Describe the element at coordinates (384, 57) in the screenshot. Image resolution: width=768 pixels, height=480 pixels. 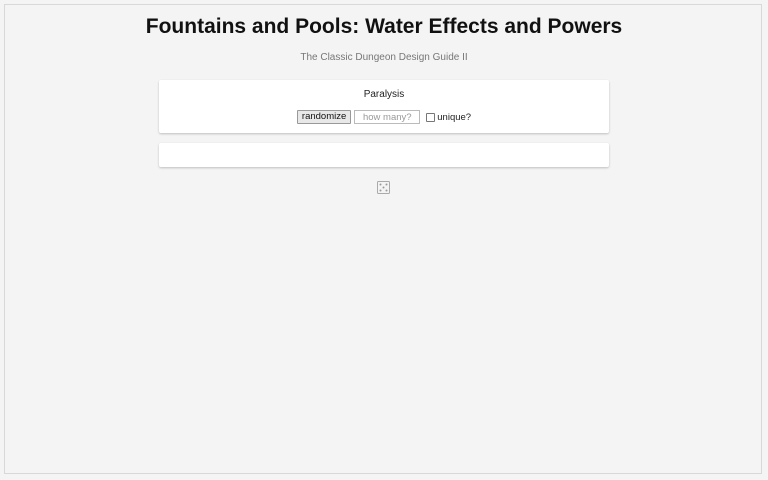
I see `page-subtitle: The Classic Dungeon Design Guide II` at that location.